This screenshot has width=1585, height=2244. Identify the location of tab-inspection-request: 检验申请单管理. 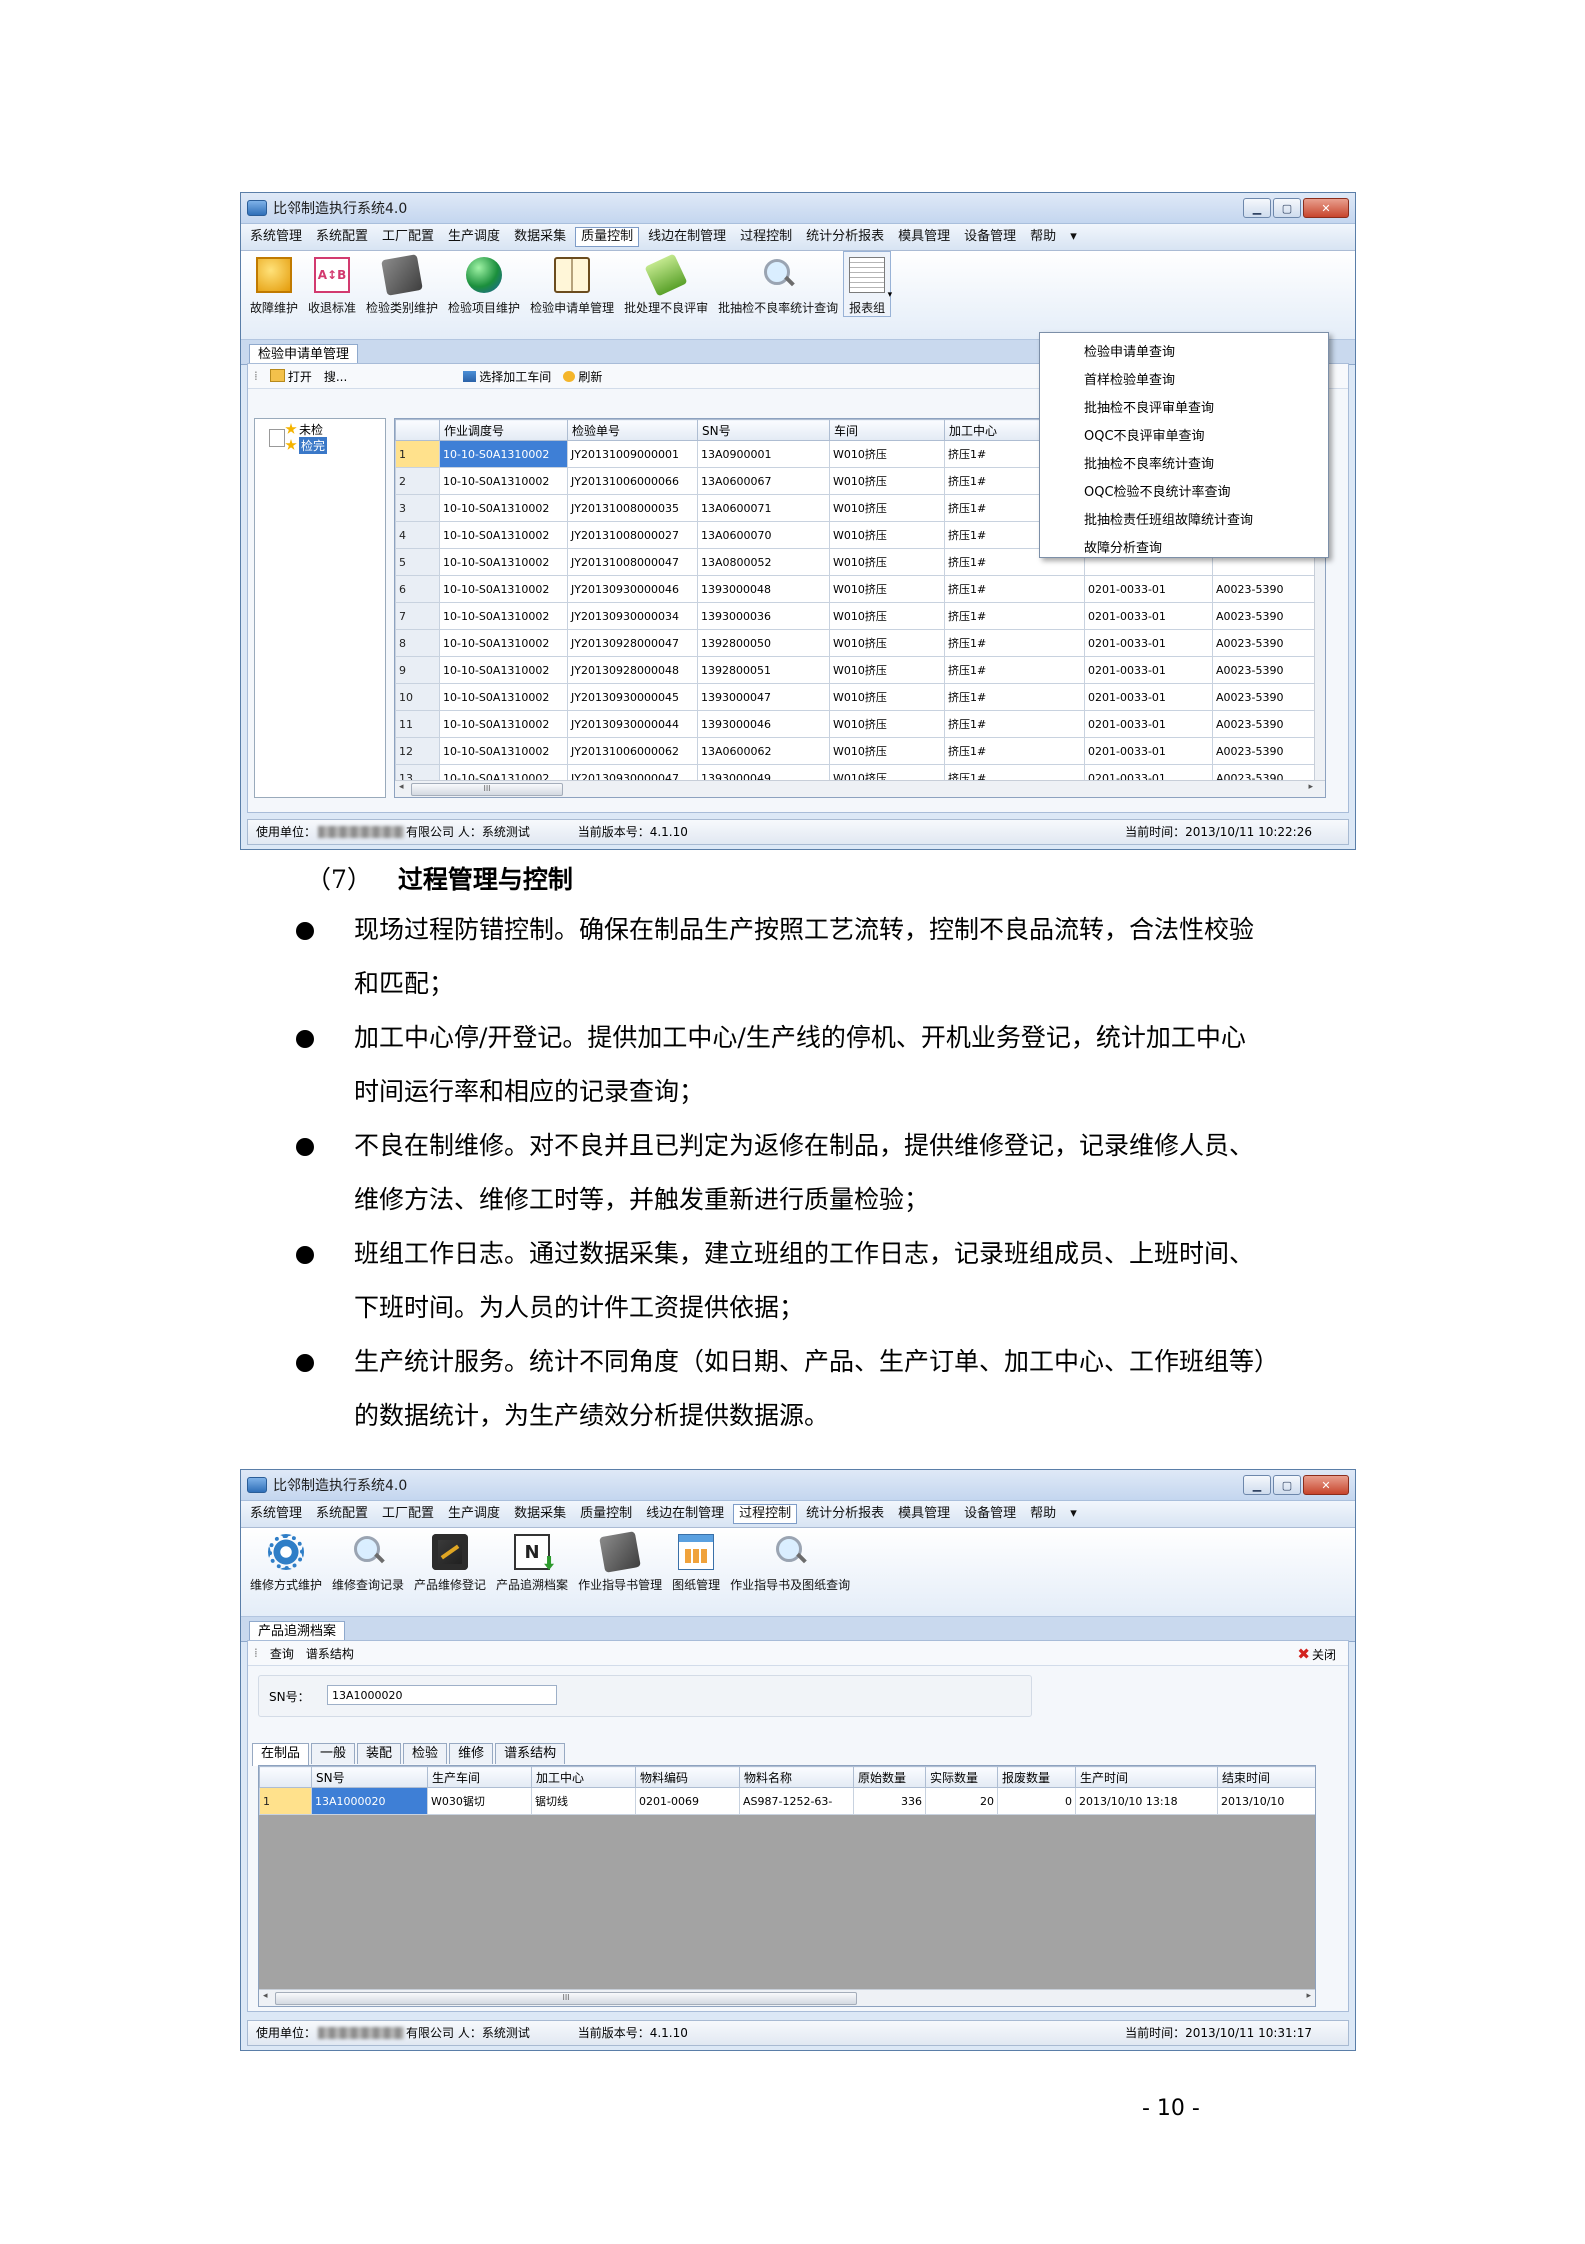
(304, 354).